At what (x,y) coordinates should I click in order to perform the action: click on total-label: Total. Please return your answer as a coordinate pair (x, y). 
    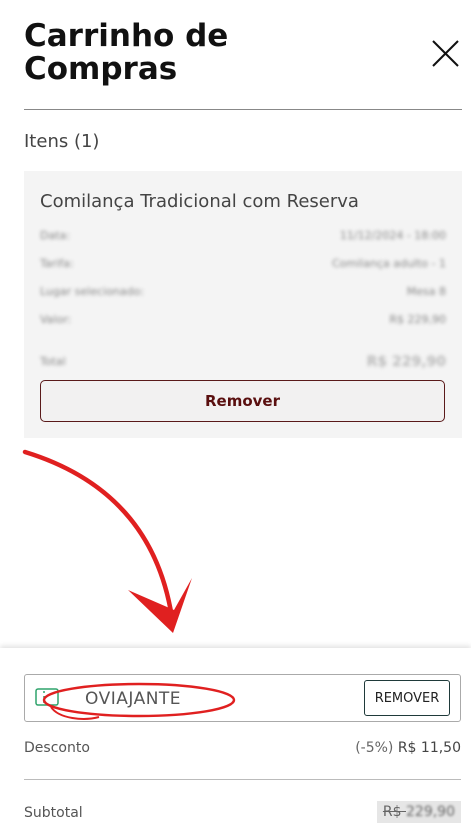
    Looking at the image, I should click on (53, 361).